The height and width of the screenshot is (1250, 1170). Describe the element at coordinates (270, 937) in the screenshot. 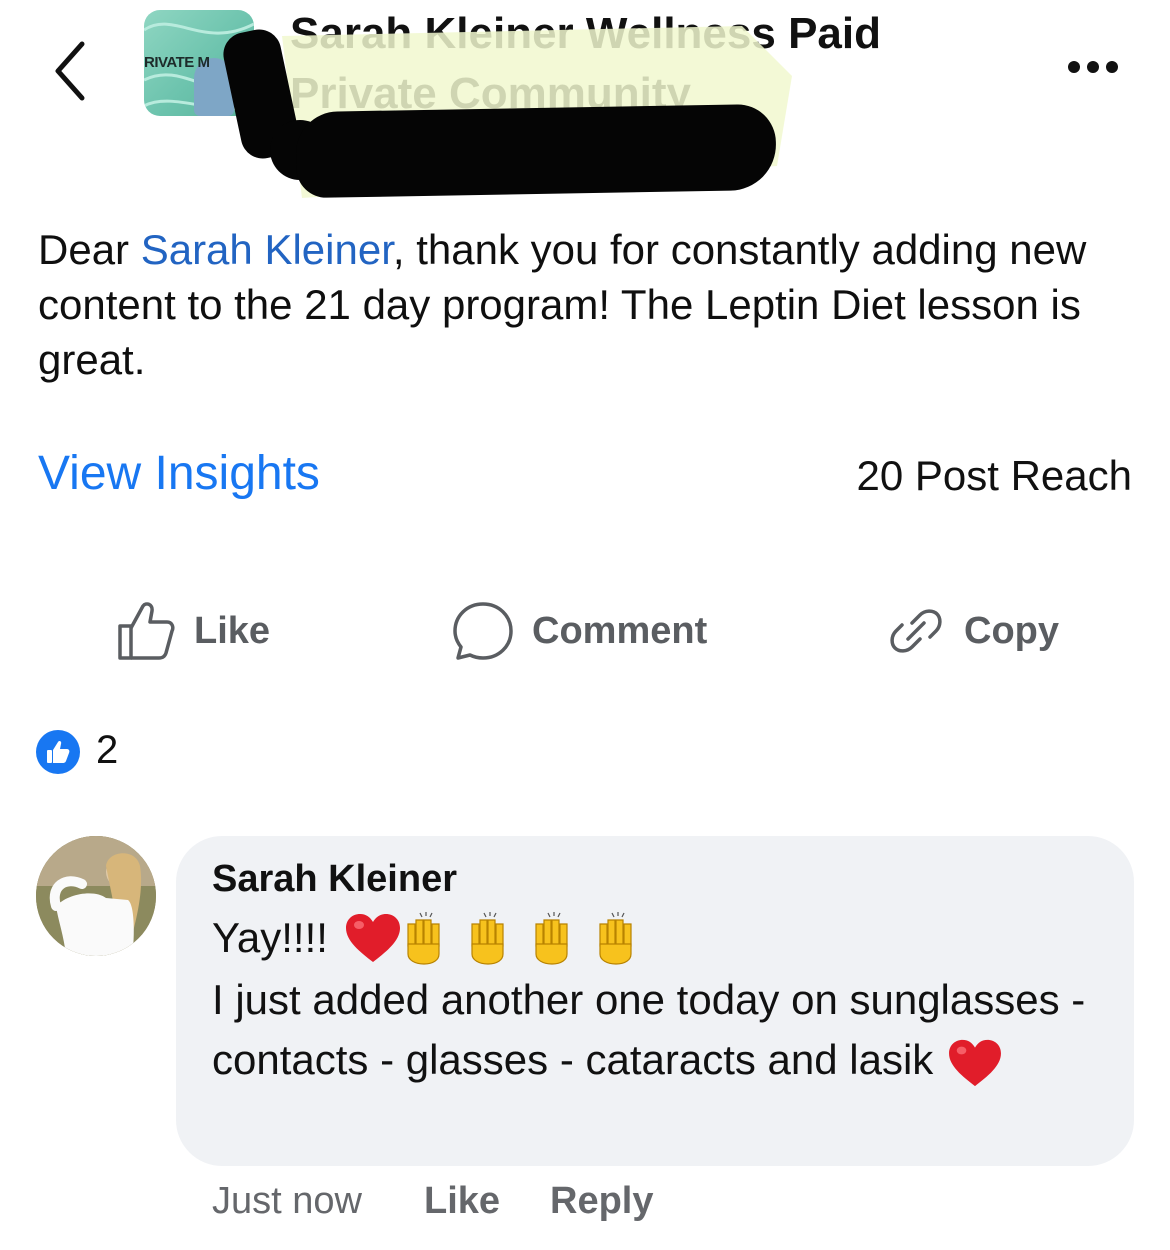

I see `comment-exclamation: Yay!!!!` at that location.